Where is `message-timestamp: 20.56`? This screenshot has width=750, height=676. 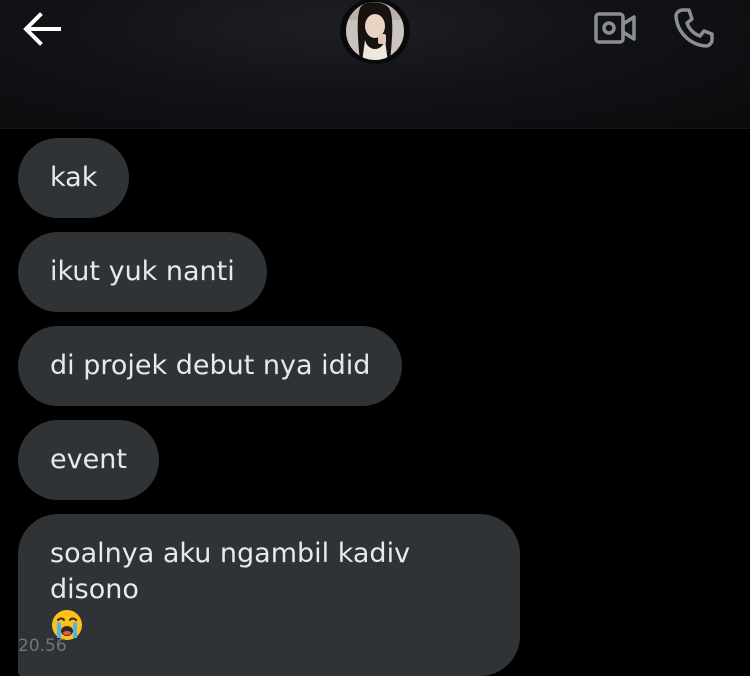 message-timestamp: 20.56 is located at coordinates (42, 646).